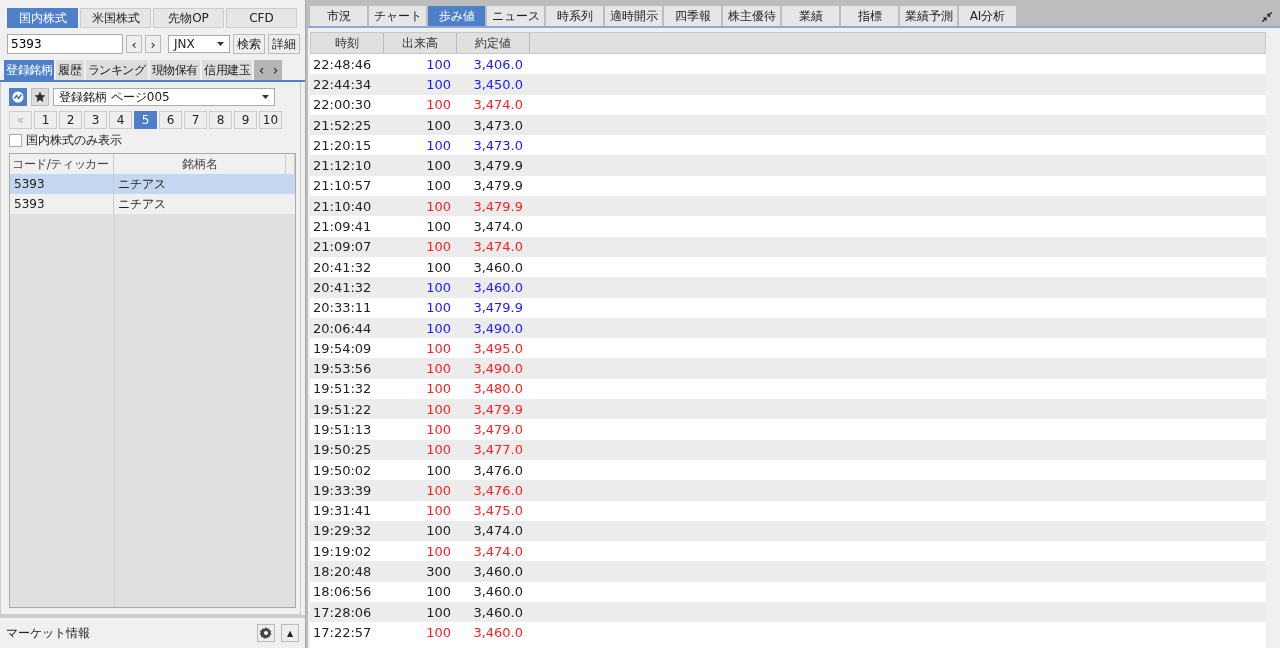  Describe the element at coordinates (928, 16) in the screenshot. I see `tab: 業績予測` at that location.